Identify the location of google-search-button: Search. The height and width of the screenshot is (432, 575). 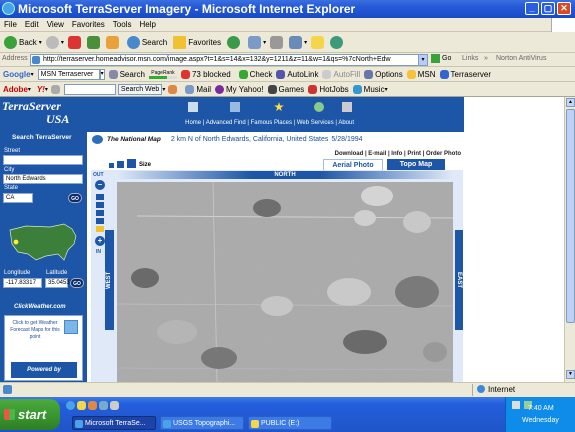
(126, 74).